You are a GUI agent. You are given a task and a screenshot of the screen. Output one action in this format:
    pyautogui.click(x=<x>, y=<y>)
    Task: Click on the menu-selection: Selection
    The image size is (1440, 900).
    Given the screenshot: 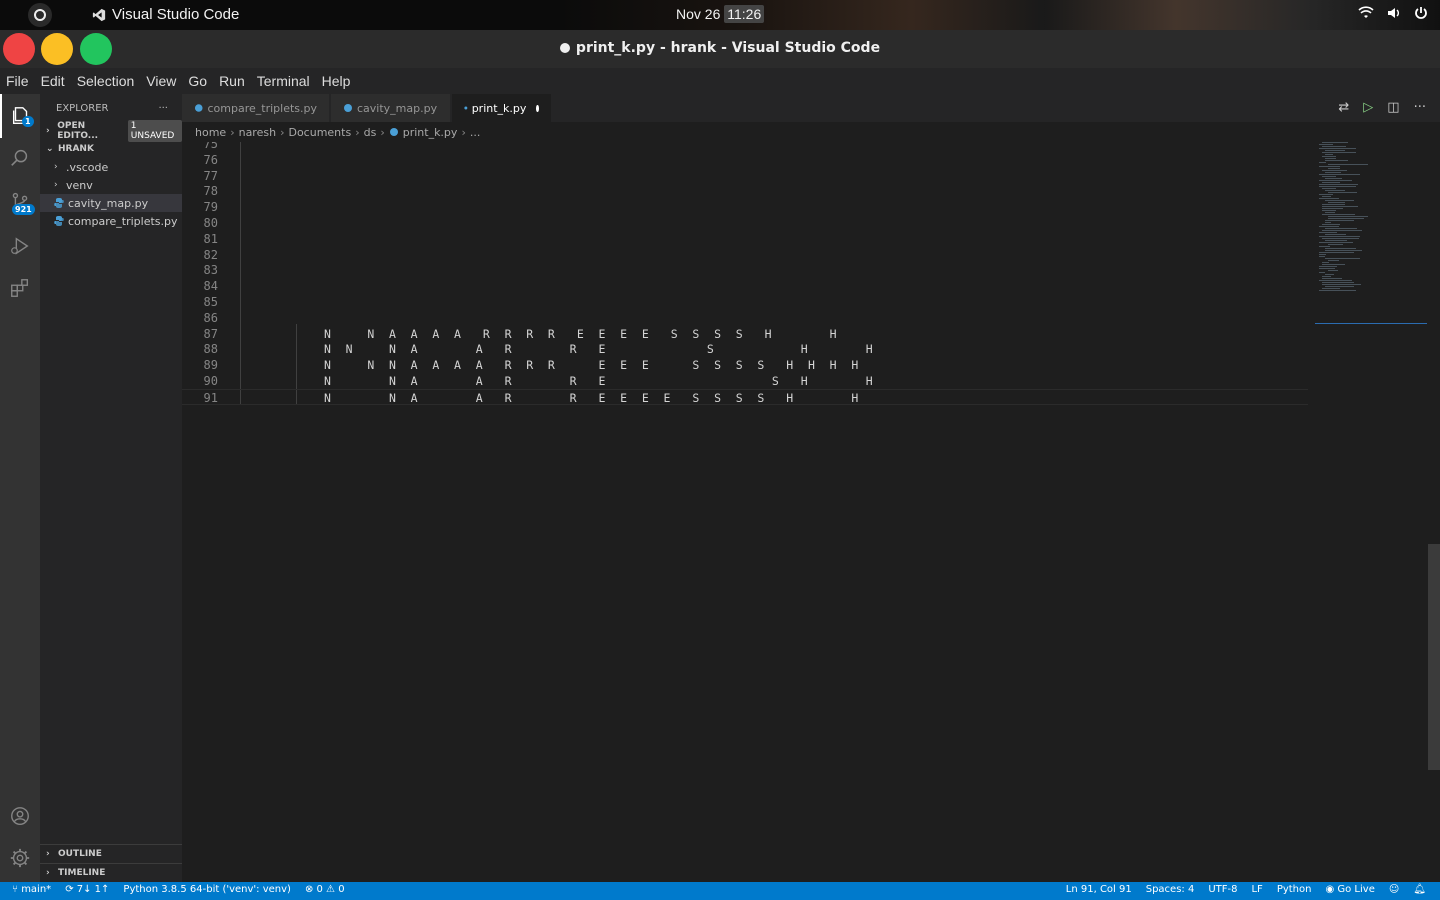 What is the action you would take?
    pyautogui.click(x=106, y=81)
    